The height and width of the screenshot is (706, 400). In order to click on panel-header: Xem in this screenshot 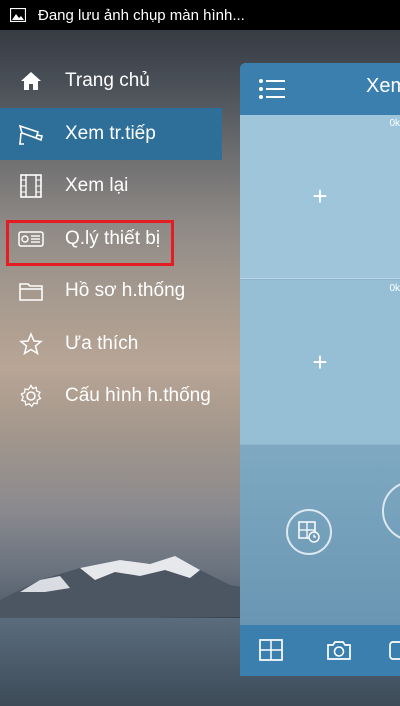, I will do `click(320, 89)`.